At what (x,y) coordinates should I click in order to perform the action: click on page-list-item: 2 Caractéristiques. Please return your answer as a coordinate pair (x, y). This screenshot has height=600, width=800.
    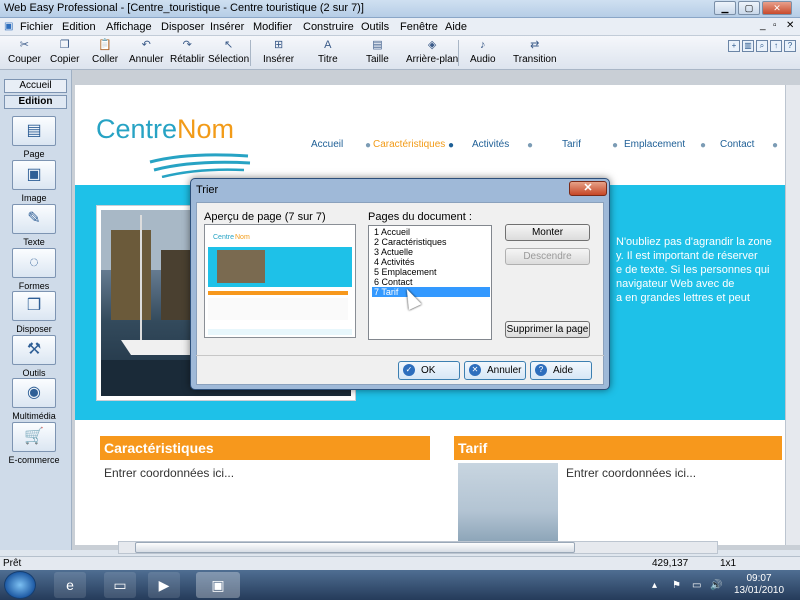
    Looking at the image, I should click on (431, 242).